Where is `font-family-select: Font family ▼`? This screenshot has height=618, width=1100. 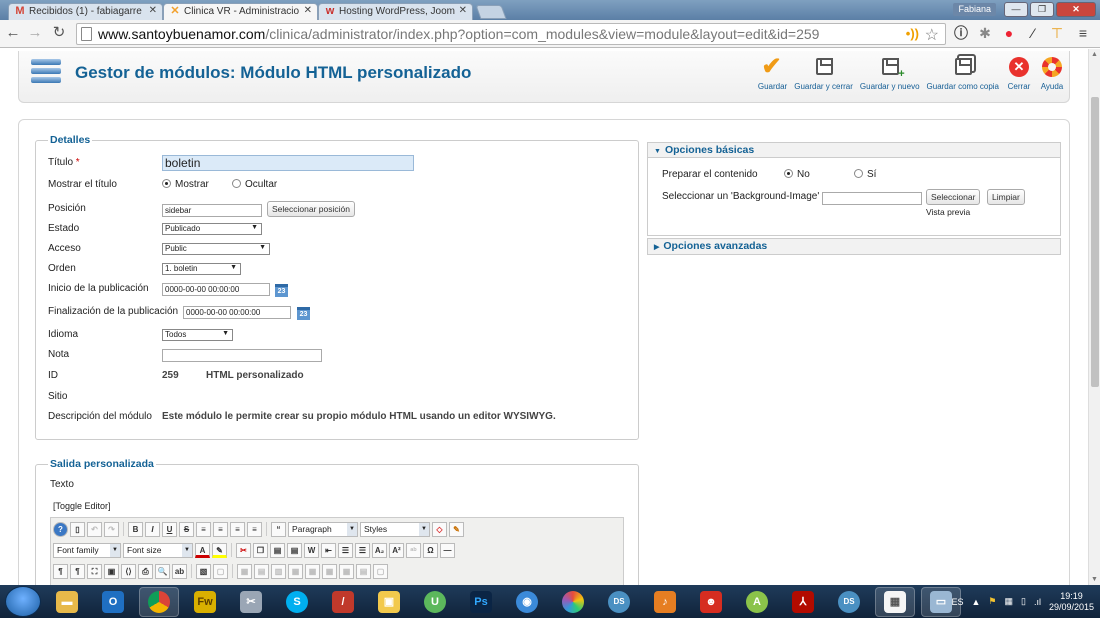
font-family-select: Font family ▼ is located at coordinates (87, 550).